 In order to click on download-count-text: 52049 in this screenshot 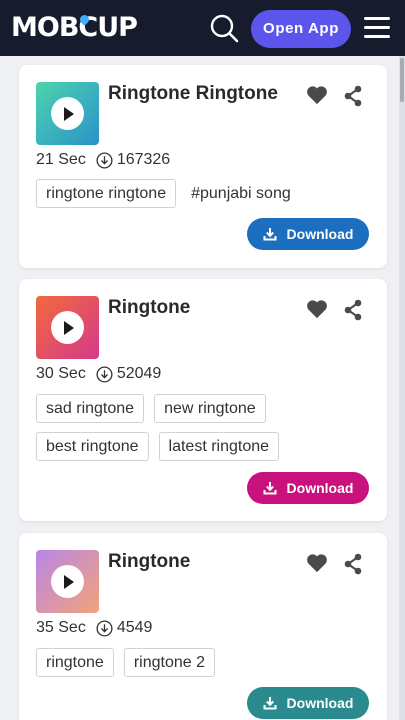, I will do `click(139, 373)`.